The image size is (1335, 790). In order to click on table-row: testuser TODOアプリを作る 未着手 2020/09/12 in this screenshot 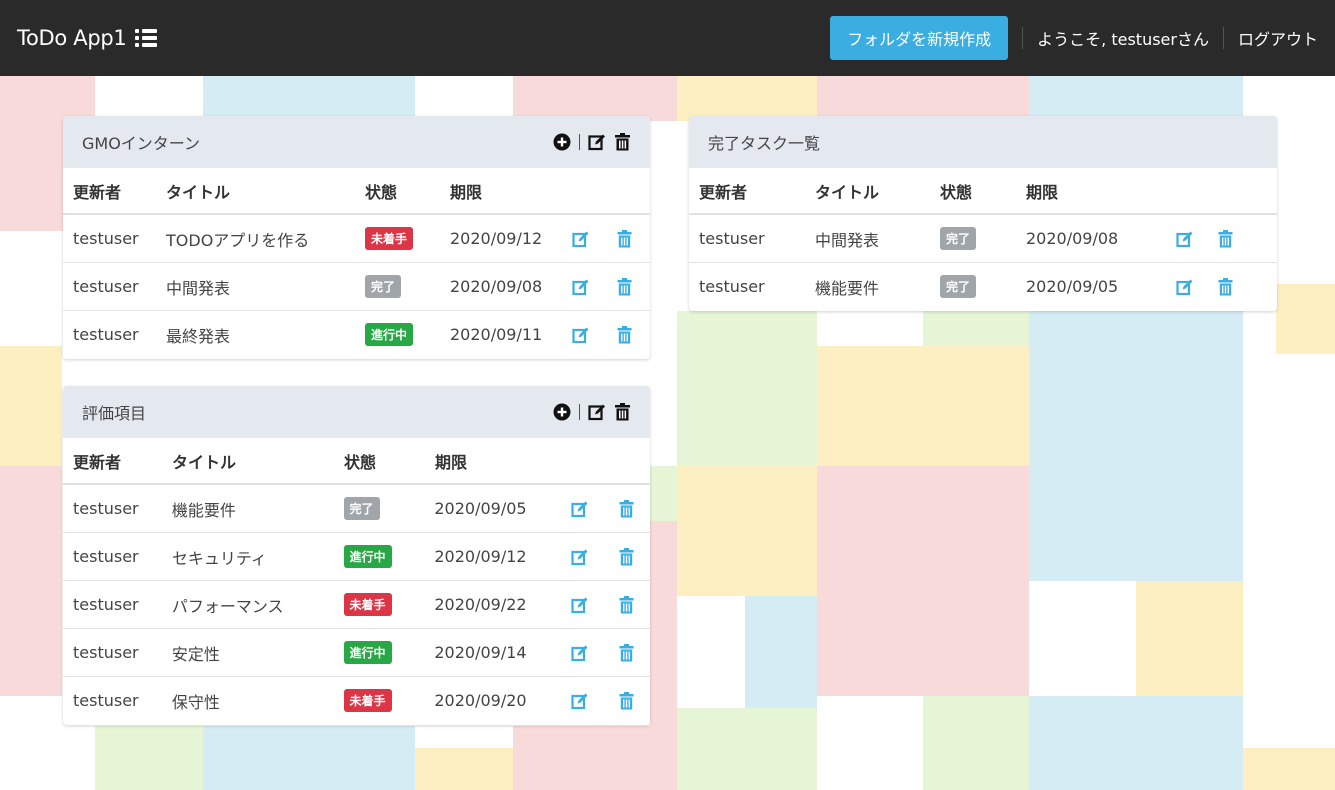, I will do `click(356, 238)`.